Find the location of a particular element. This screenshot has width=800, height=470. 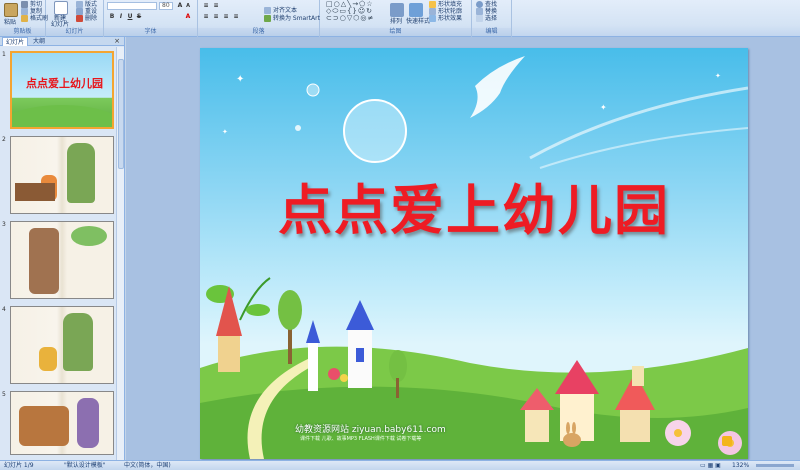

grow-font-icon: A is located at coordinates (180, 6).